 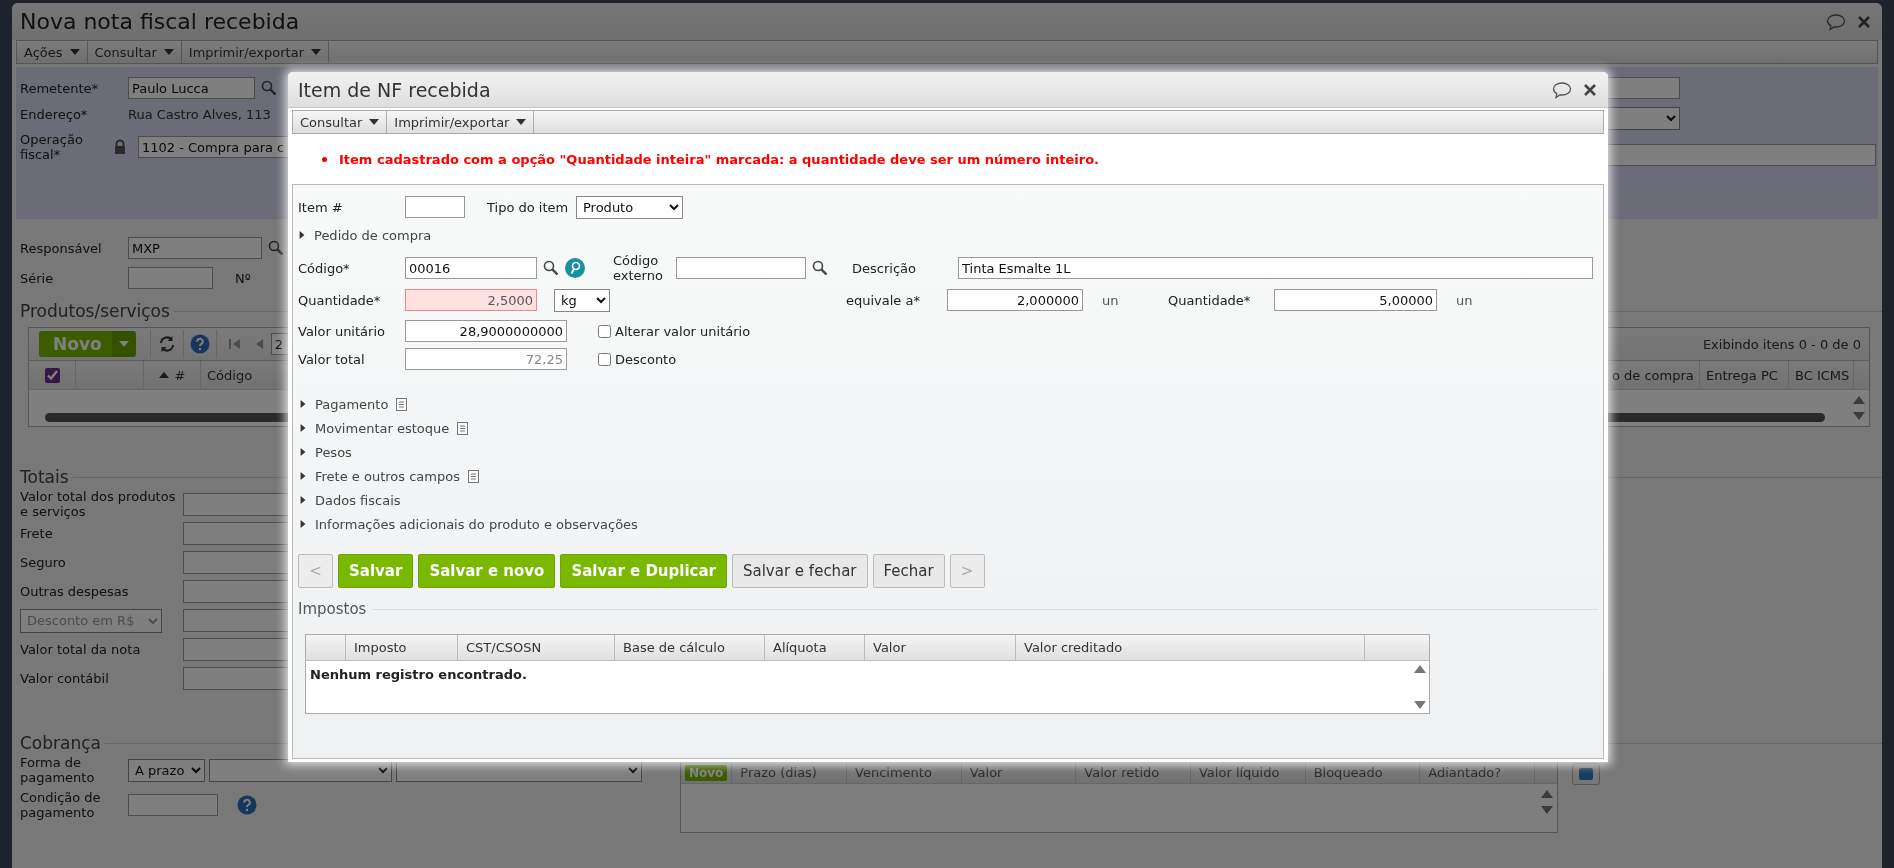 What do you see at coordinates (98, 504) in the screenshot?
I see `field-label: Valor total dos produtos e serviços` at bounding box center [98, 504].